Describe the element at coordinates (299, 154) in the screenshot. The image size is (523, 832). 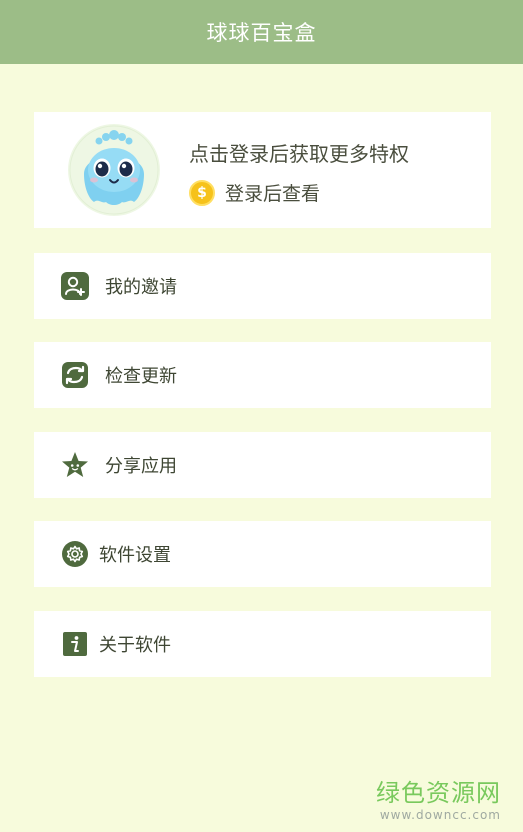
I see `login-prompt: 点击登录后获取更多特权` at that location.